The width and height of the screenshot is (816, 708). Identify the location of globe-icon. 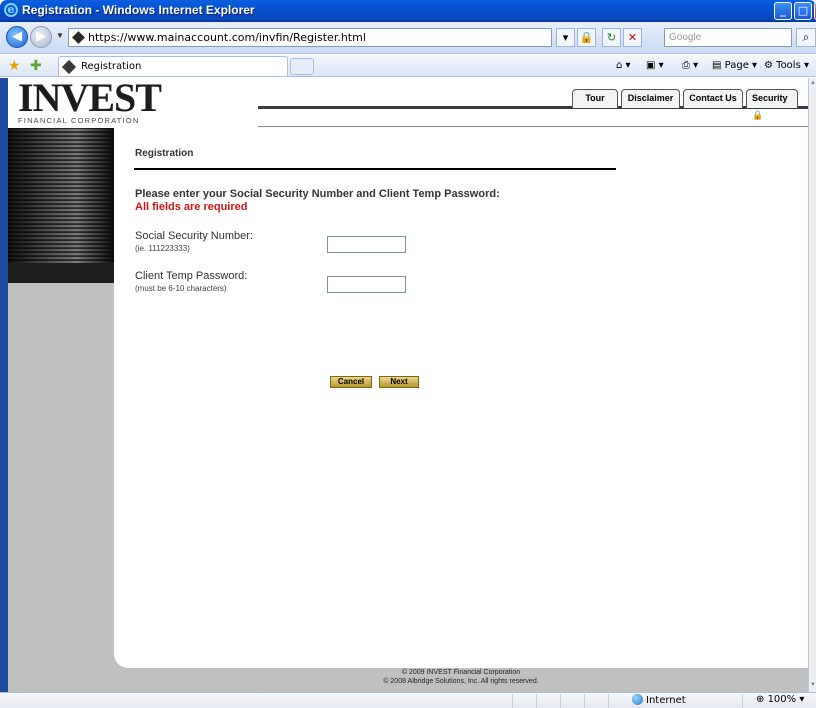
(637, 699).